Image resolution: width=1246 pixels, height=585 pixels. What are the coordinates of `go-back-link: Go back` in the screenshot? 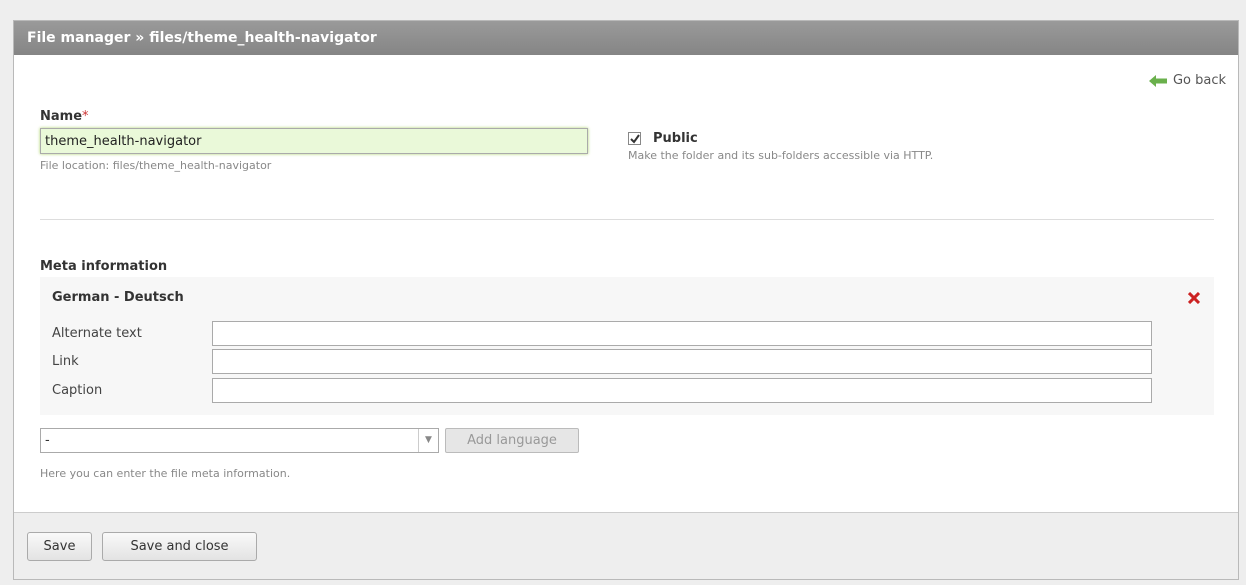 It's located at (1187, 80).